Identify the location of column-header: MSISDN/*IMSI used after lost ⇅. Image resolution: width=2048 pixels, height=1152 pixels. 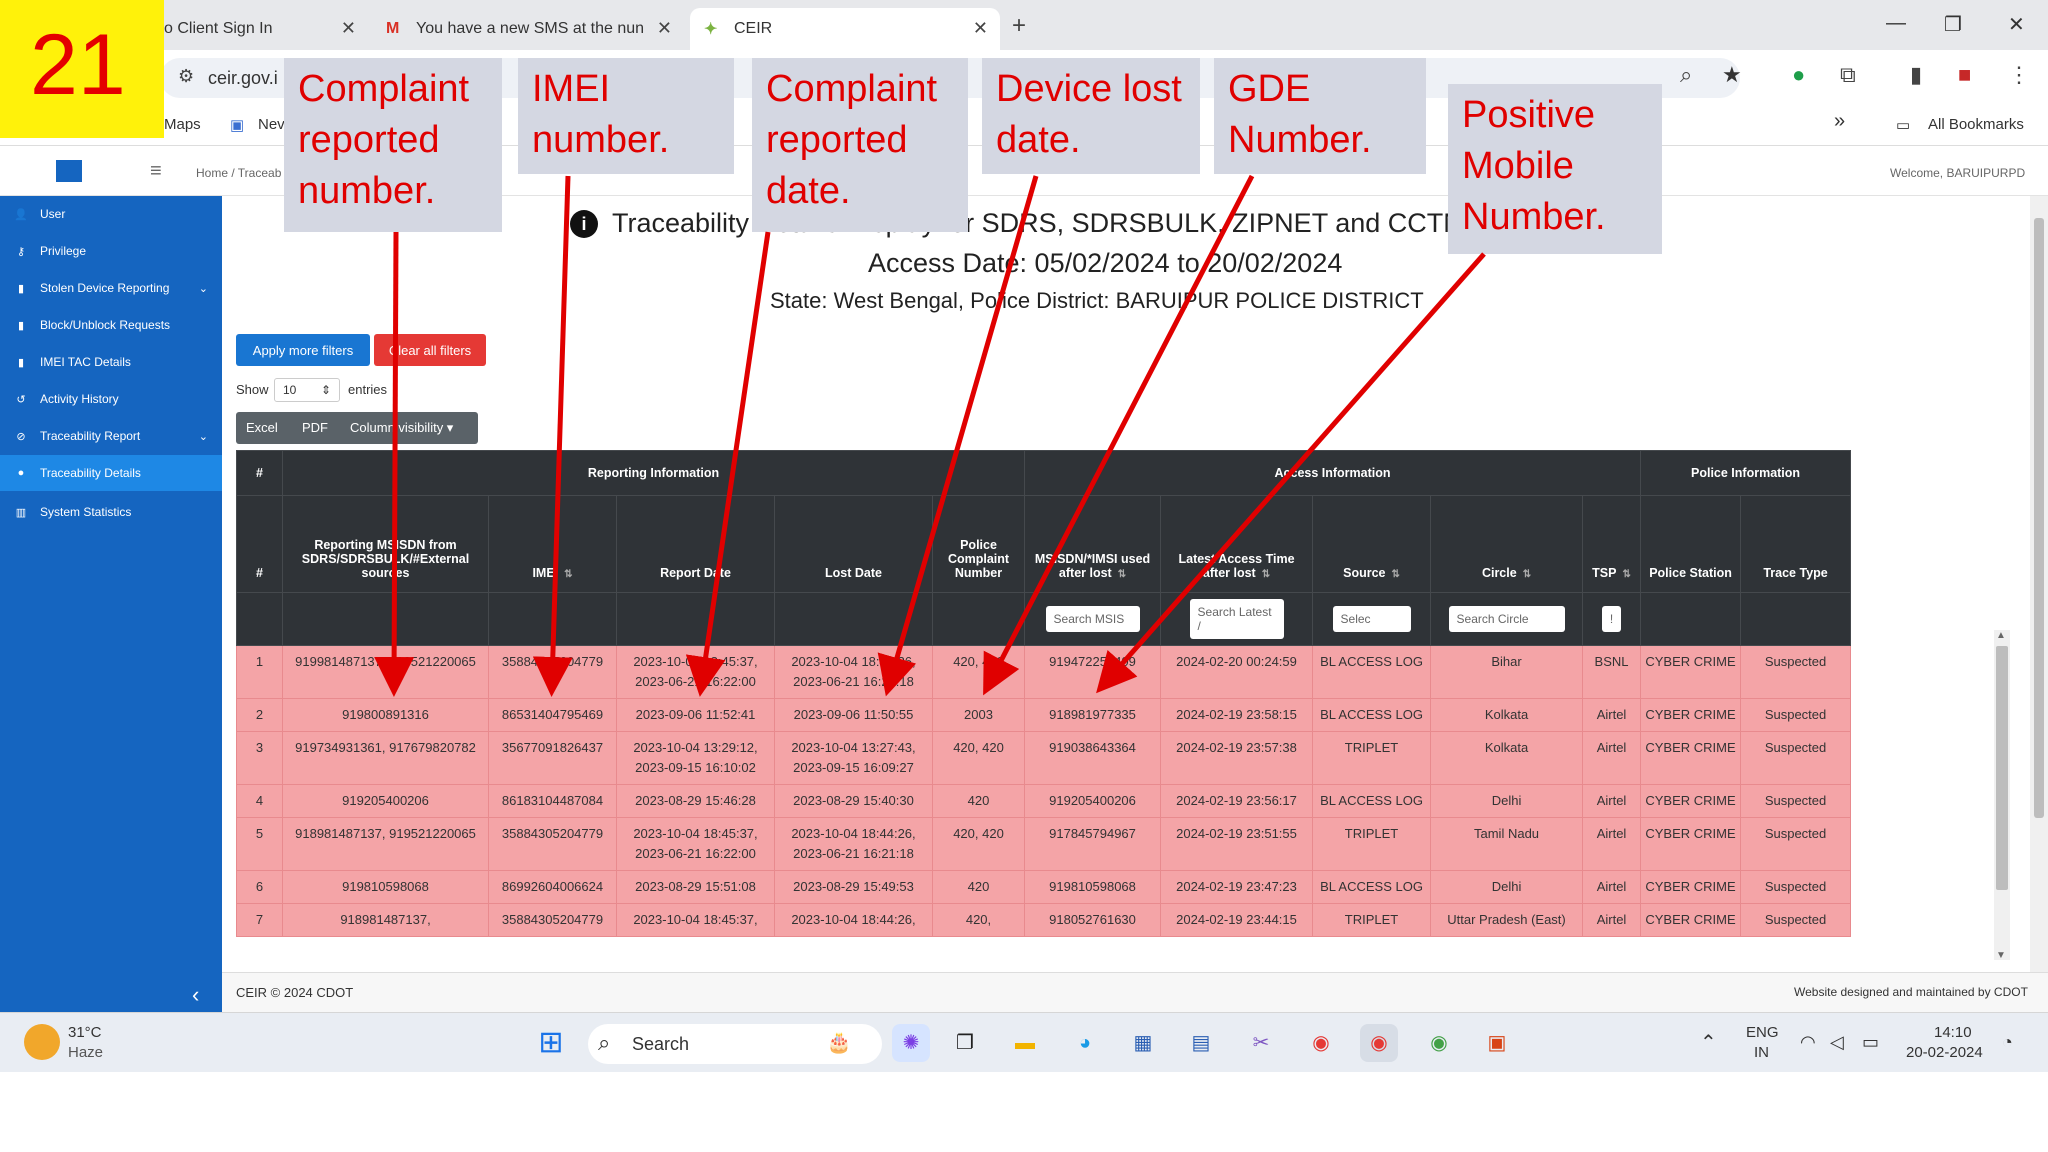
(1093, 544).